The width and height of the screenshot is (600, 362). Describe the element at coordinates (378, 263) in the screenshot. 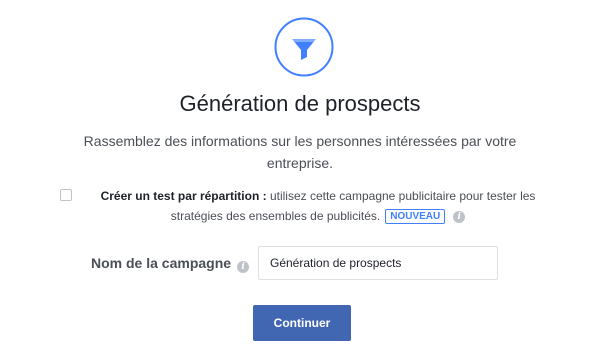

I see `campaign-name-input` at that location.